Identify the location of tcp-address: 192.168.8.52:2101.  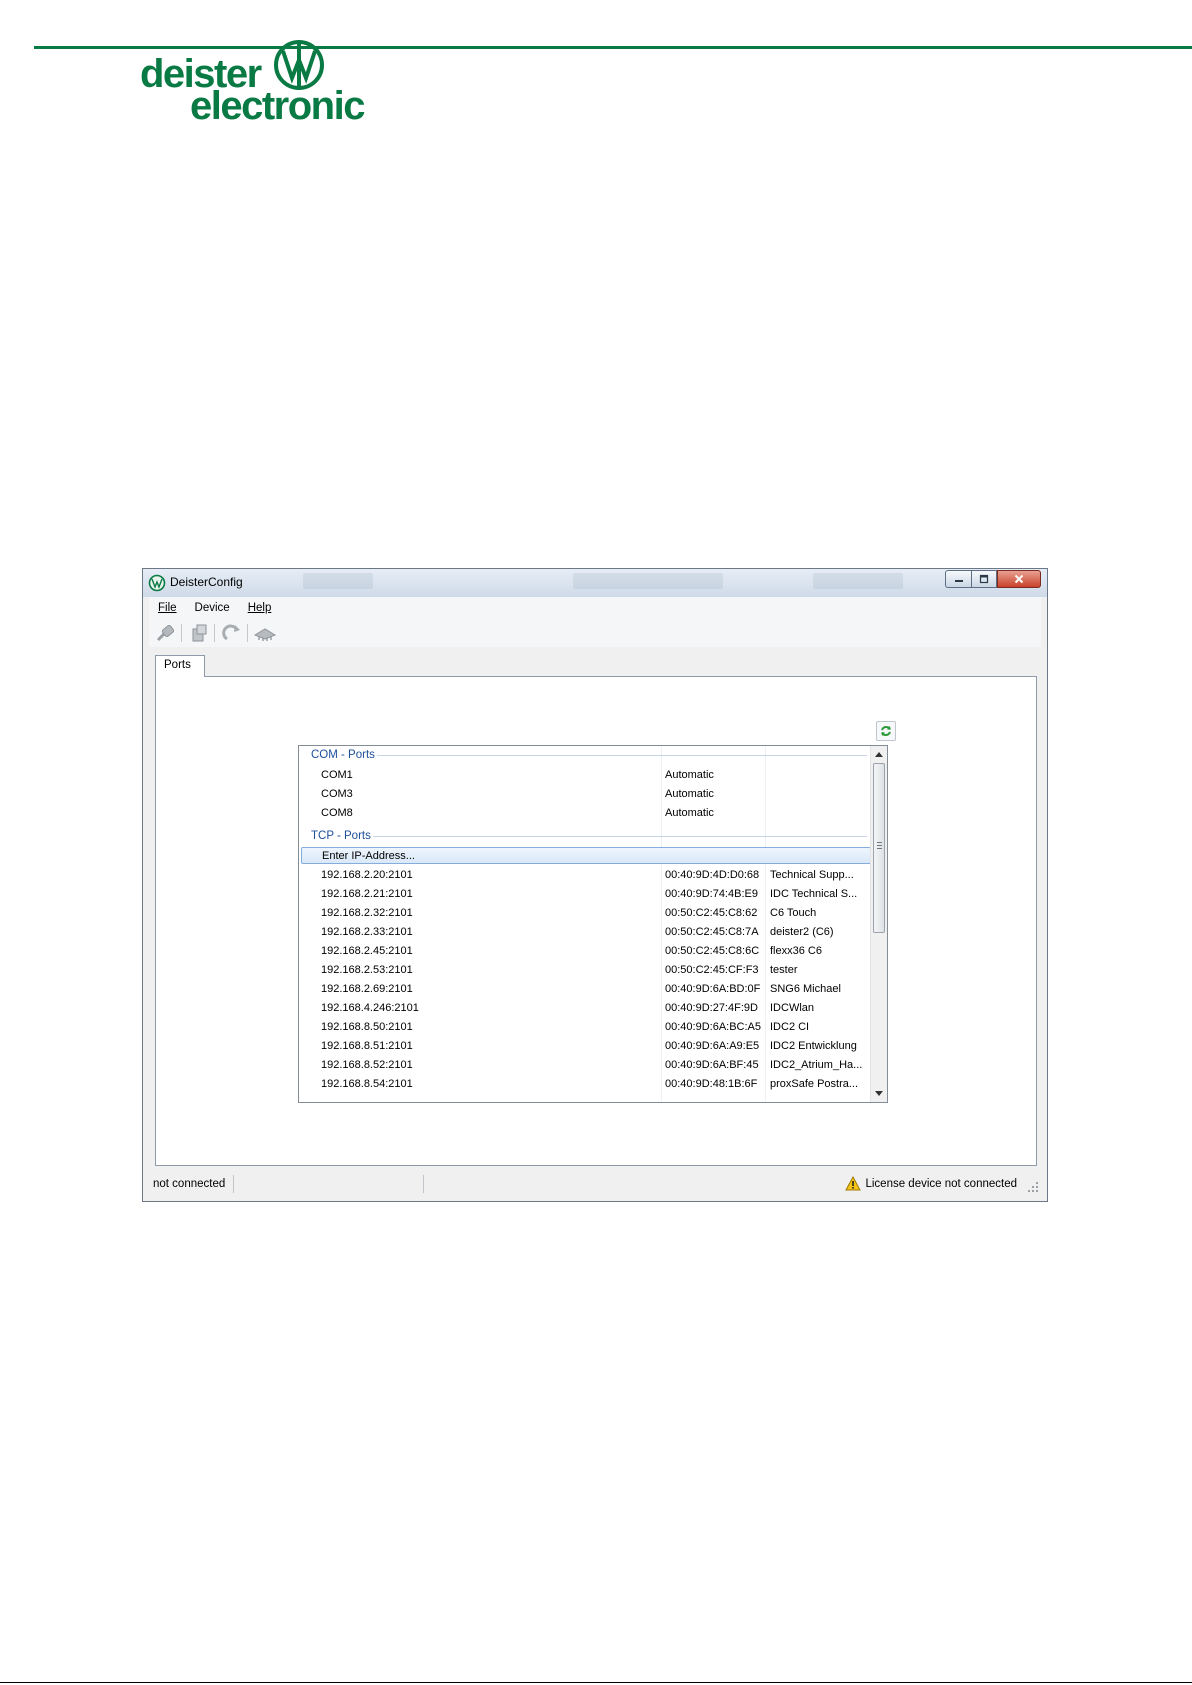
(367, 1065).